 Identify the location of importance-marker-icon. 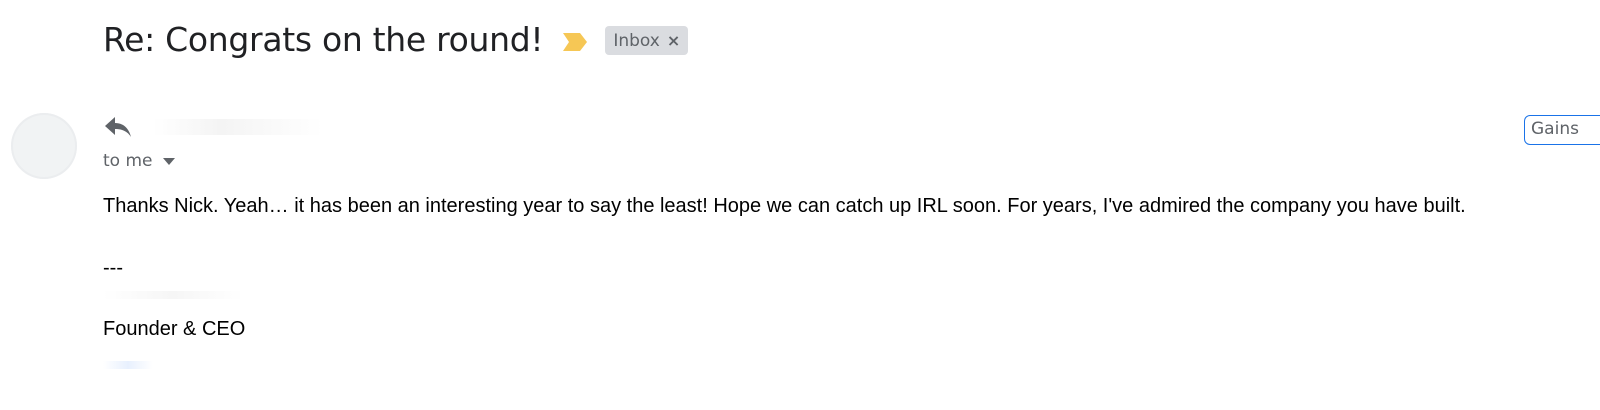
(575, 42).